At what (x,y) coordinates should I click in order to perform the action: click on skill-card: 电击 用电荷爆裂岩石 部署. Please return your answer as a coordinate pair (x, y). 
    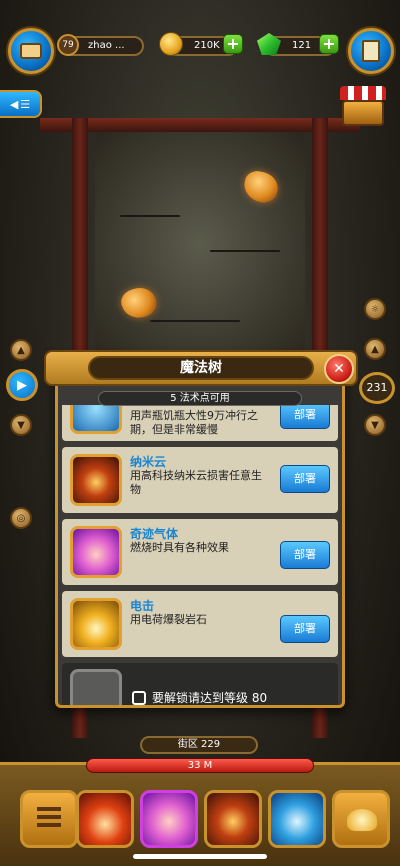
    Looking at the image, I should click on (200, 624).